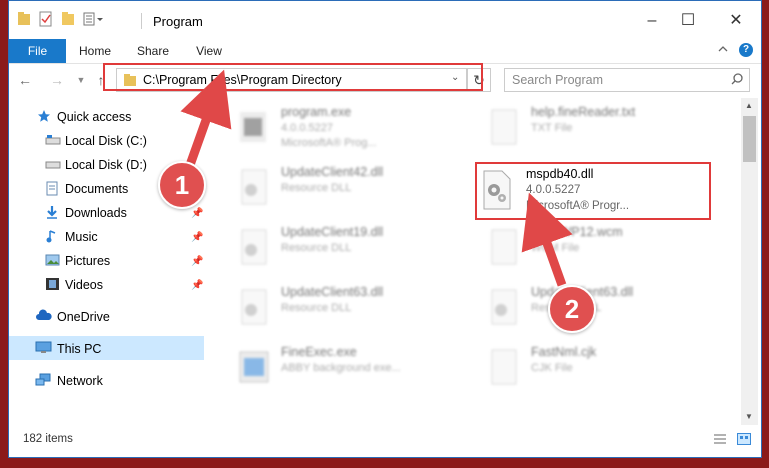 The width and height of the screenshot is (769, 468). I want to click on pictures-icon, so click(52, 260).